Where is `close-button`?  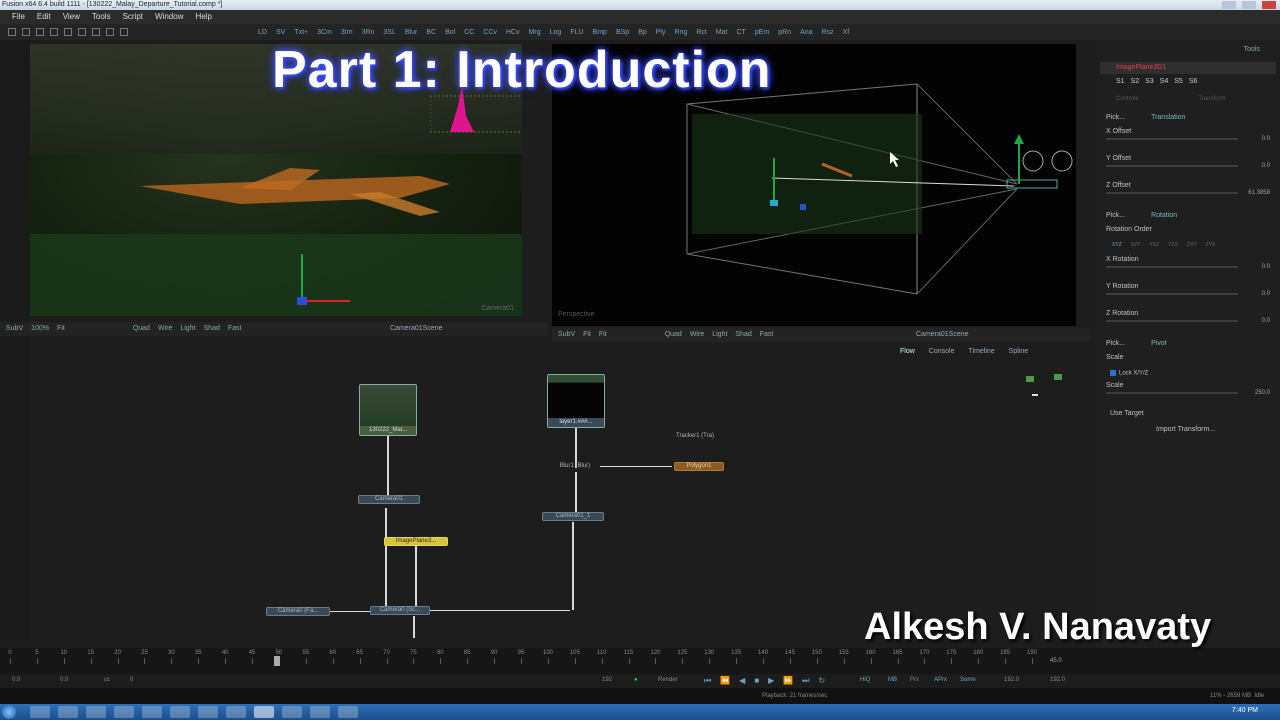 close-button is located at coordinates (1269, 5).